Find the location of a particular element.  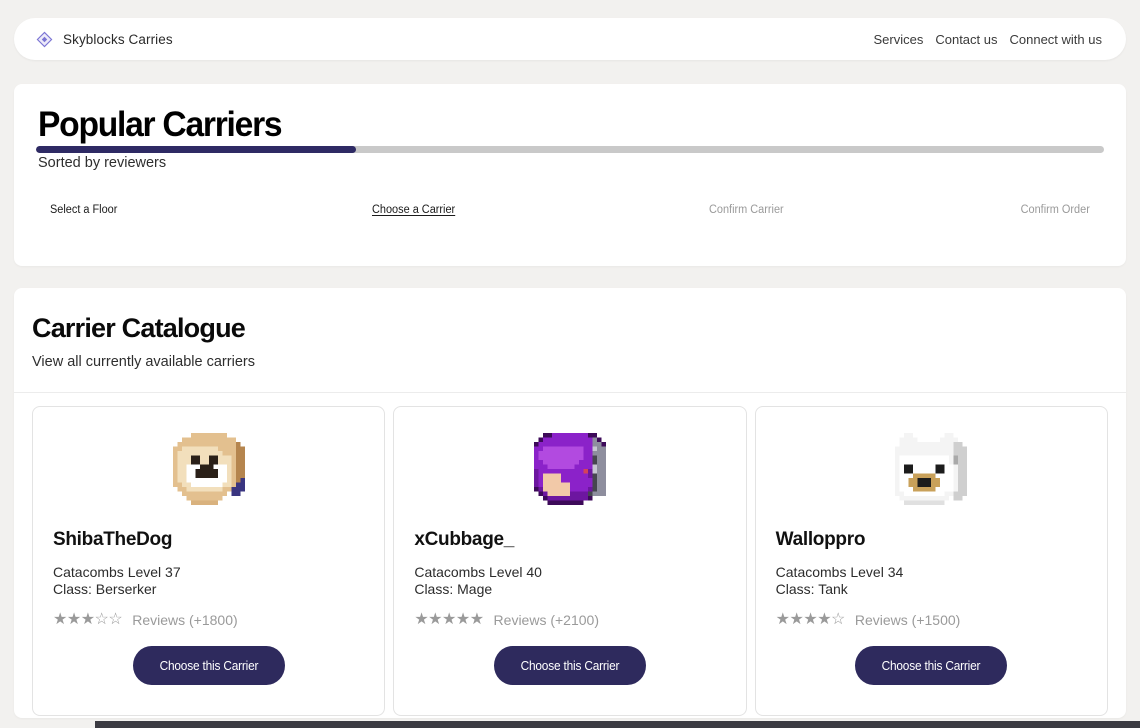

brand-logo: Skyblocks Carries is located at coordinates (104, 39).